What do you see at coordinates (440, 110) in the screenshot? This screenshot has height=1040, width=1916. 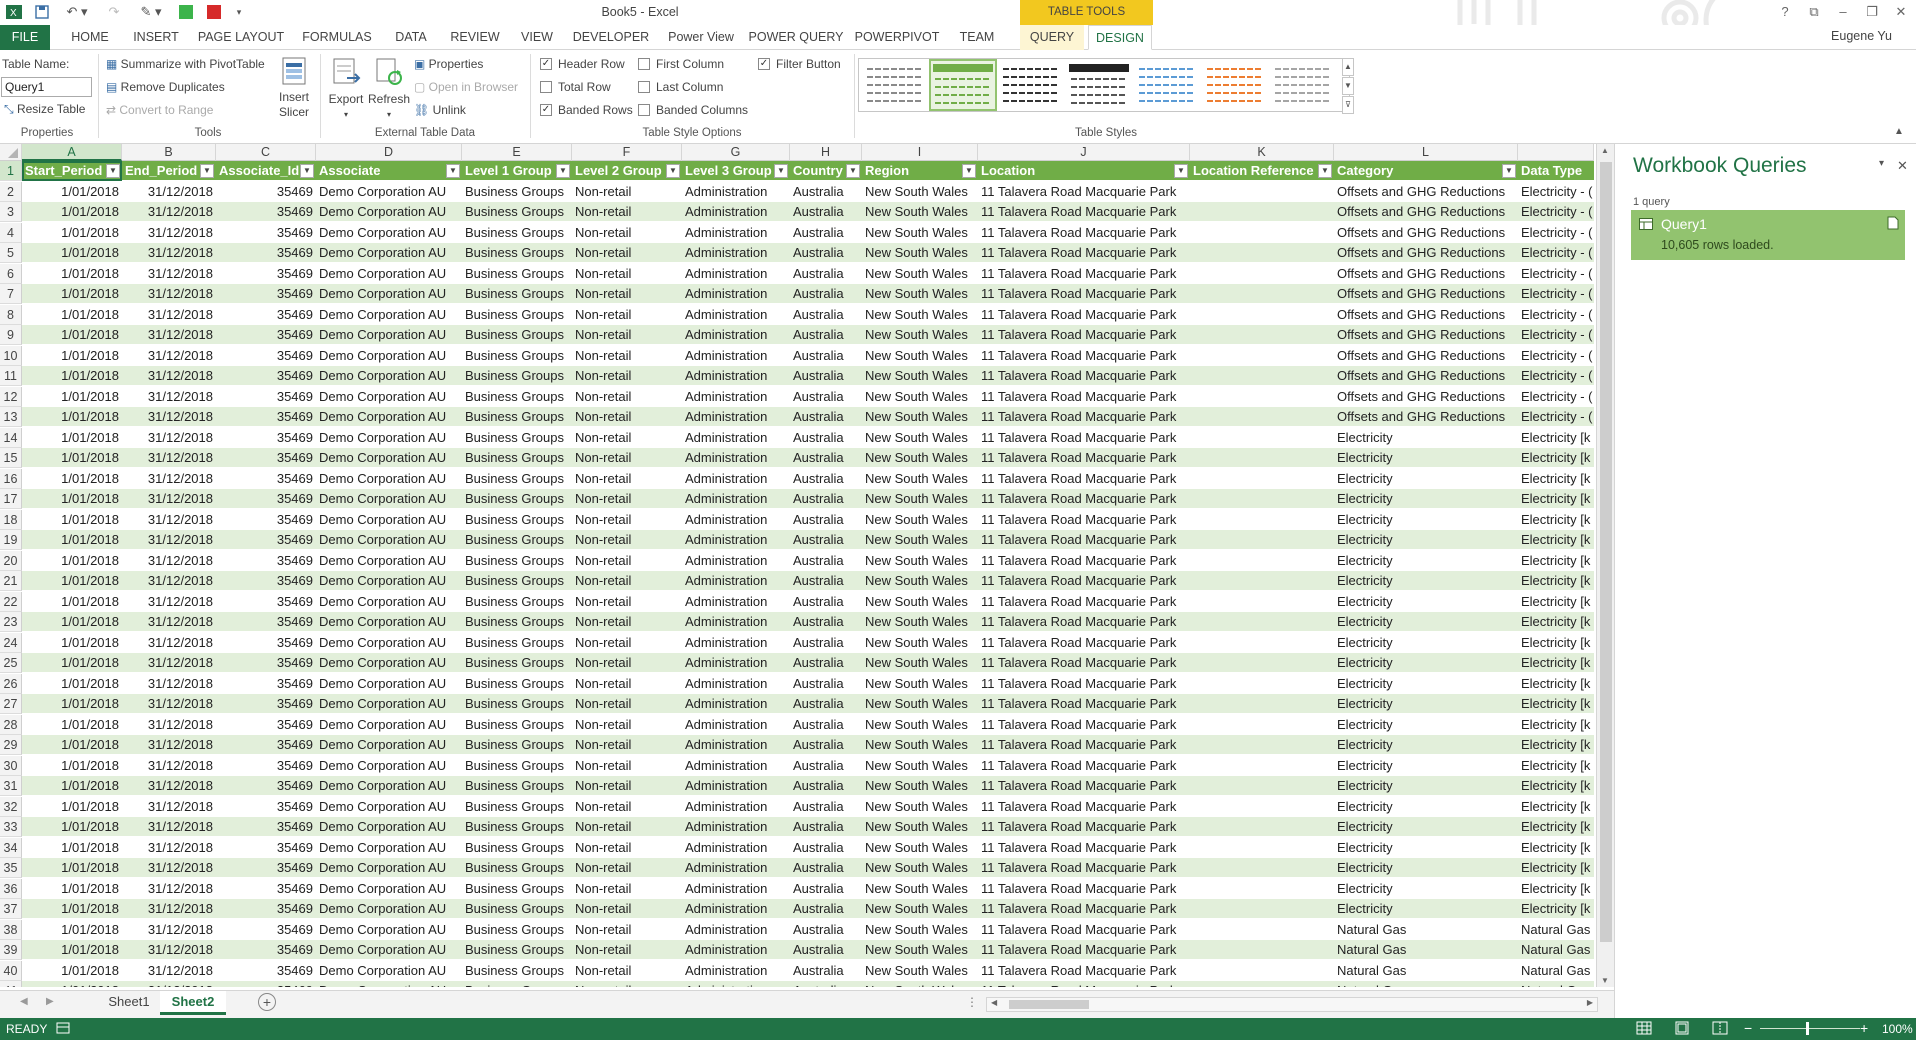 I see `unlink-button: ⛓ Unlink` at bounding box center [440, 110].